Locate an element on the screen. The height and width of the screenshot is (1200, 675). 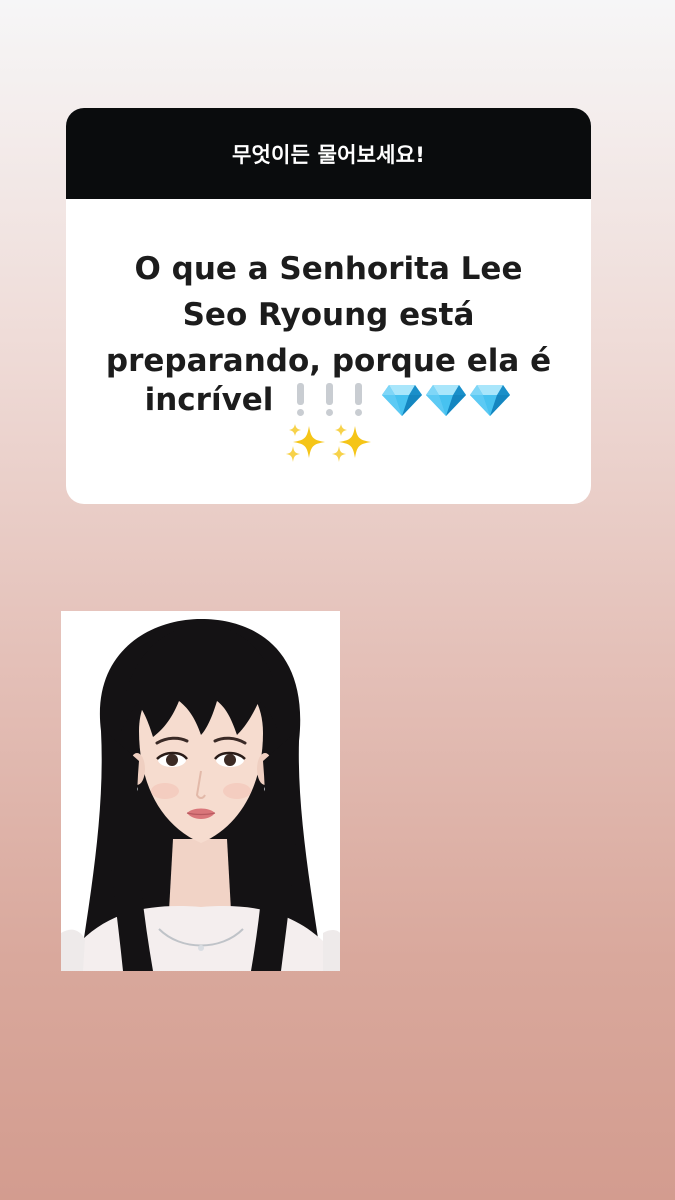
question-sticker-title: 무엇이든 물어보세요! is located at coordinates (328, 154).